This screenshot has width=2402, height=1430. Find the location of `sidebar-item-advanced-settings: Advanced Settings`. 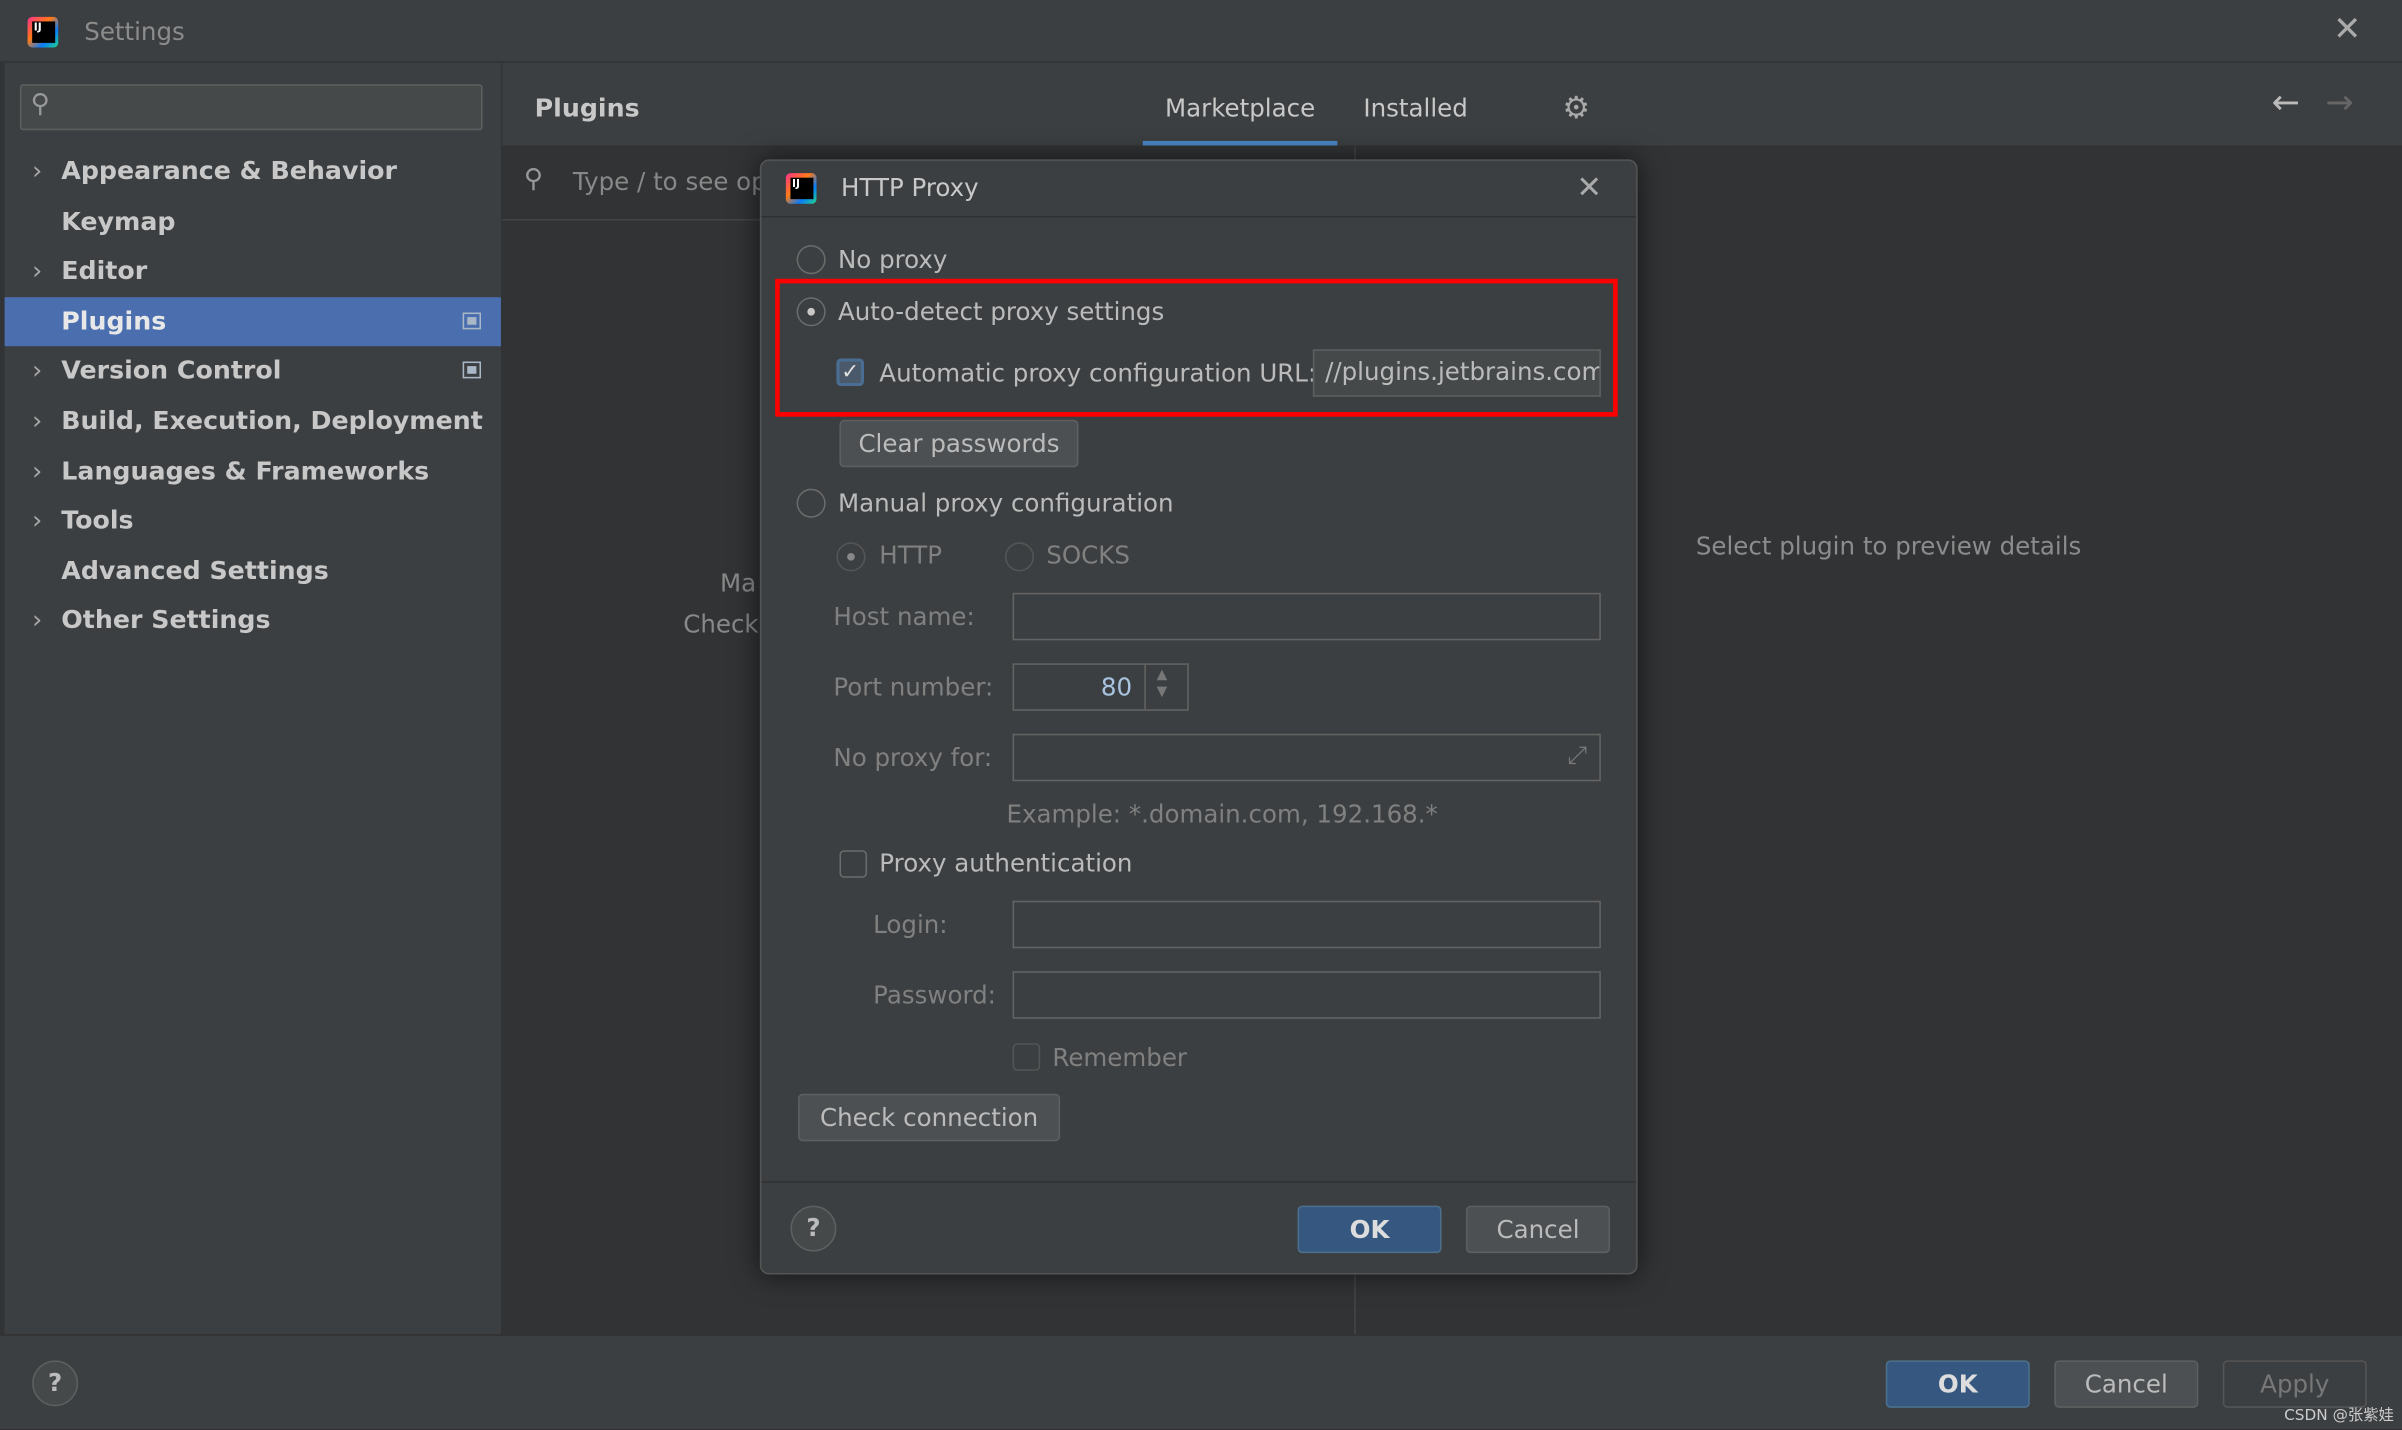

sidebar-item-advanced-settings: Advanced Settings is located at coordinates (253, 571).